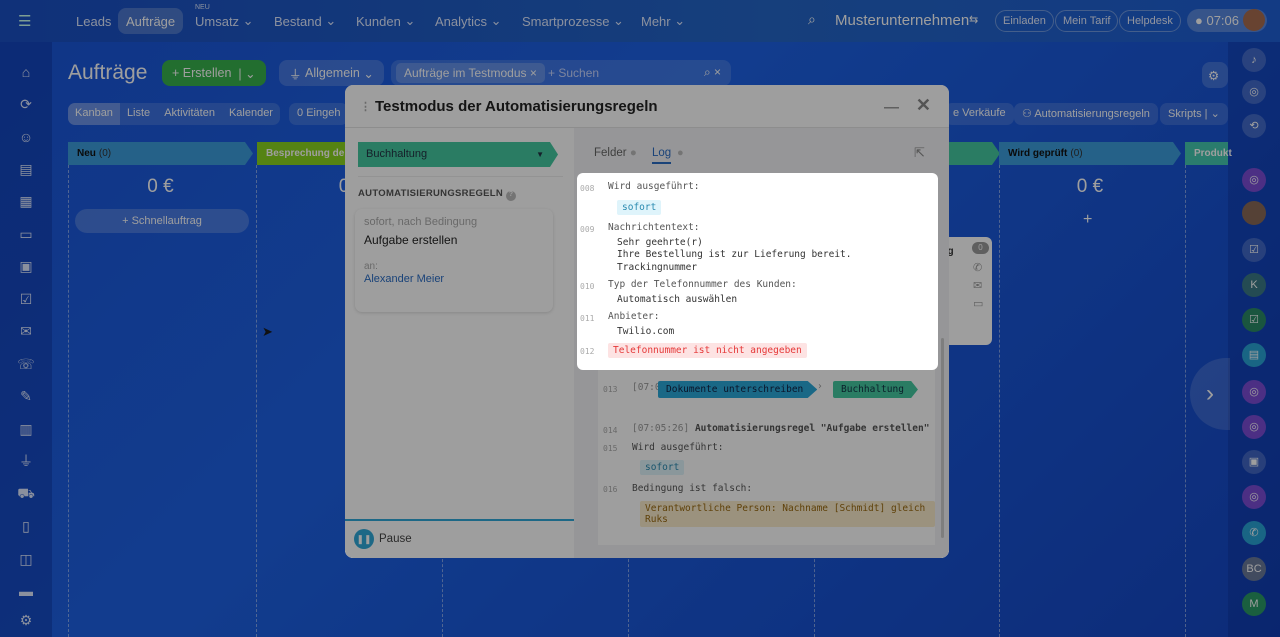  Describe the element at coordinates (587, 351) in the screenshot. I see `line-number: 012` at that location.